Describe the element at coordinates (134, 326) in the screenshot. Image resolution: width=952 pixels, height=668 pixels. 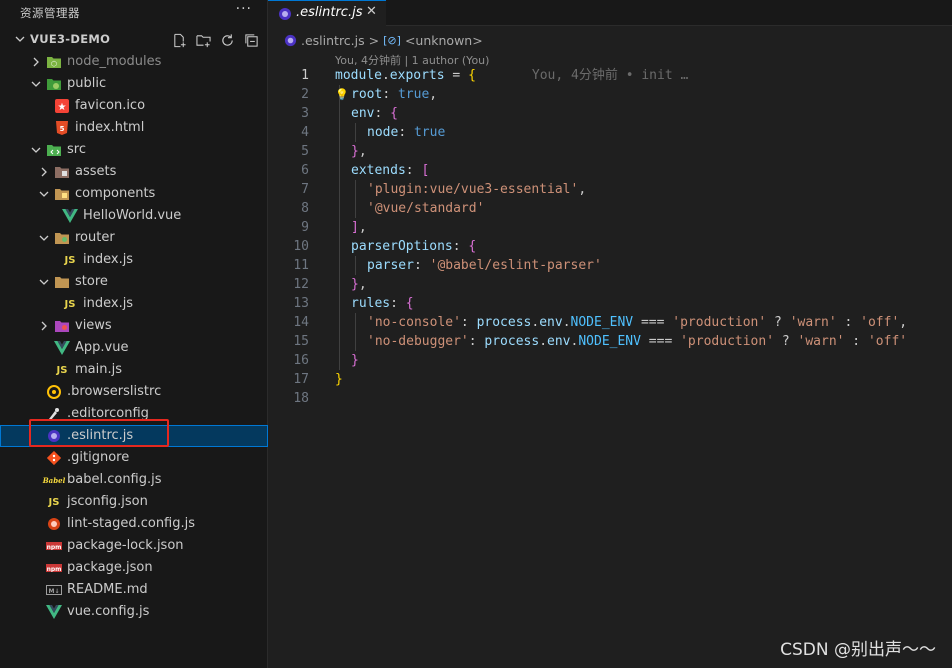
I see `tree-item: views` at that location.